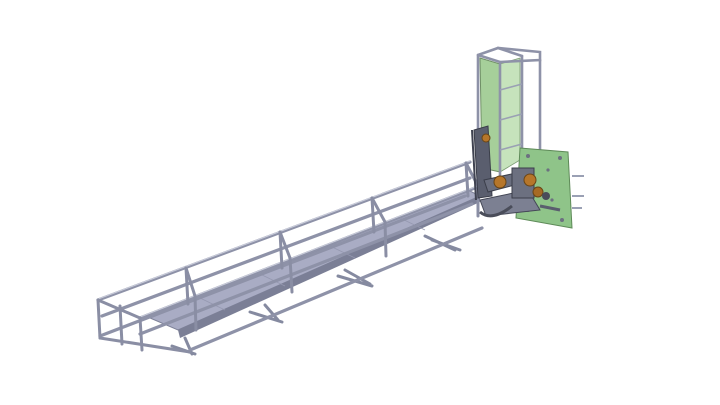 The width and height of the screenshot is (720, 405). Describe the element at coordinates (500, 182) in the screenshot. I see `bearing-mid` at that location.